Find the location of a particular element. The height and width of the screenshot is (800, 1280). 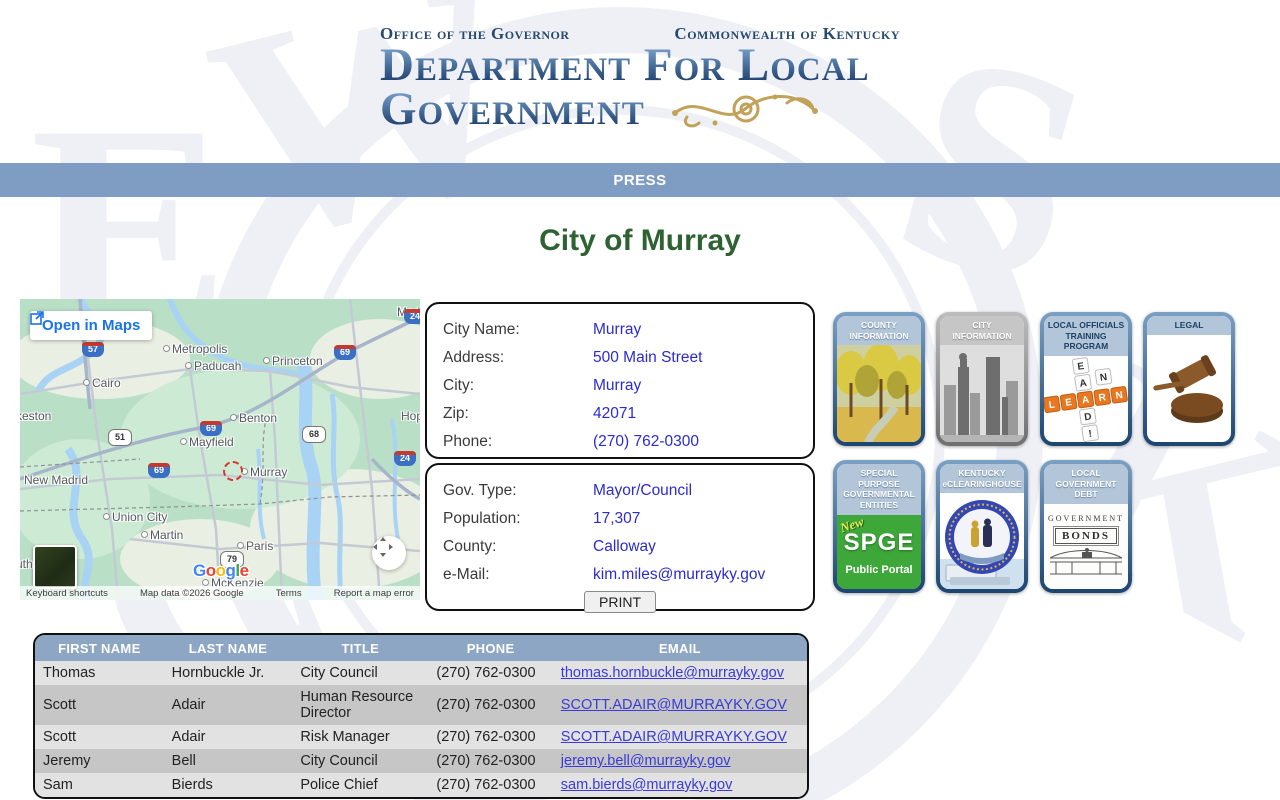

open-in-maps-button: Open in Maps is located at coordinates (91, 325).